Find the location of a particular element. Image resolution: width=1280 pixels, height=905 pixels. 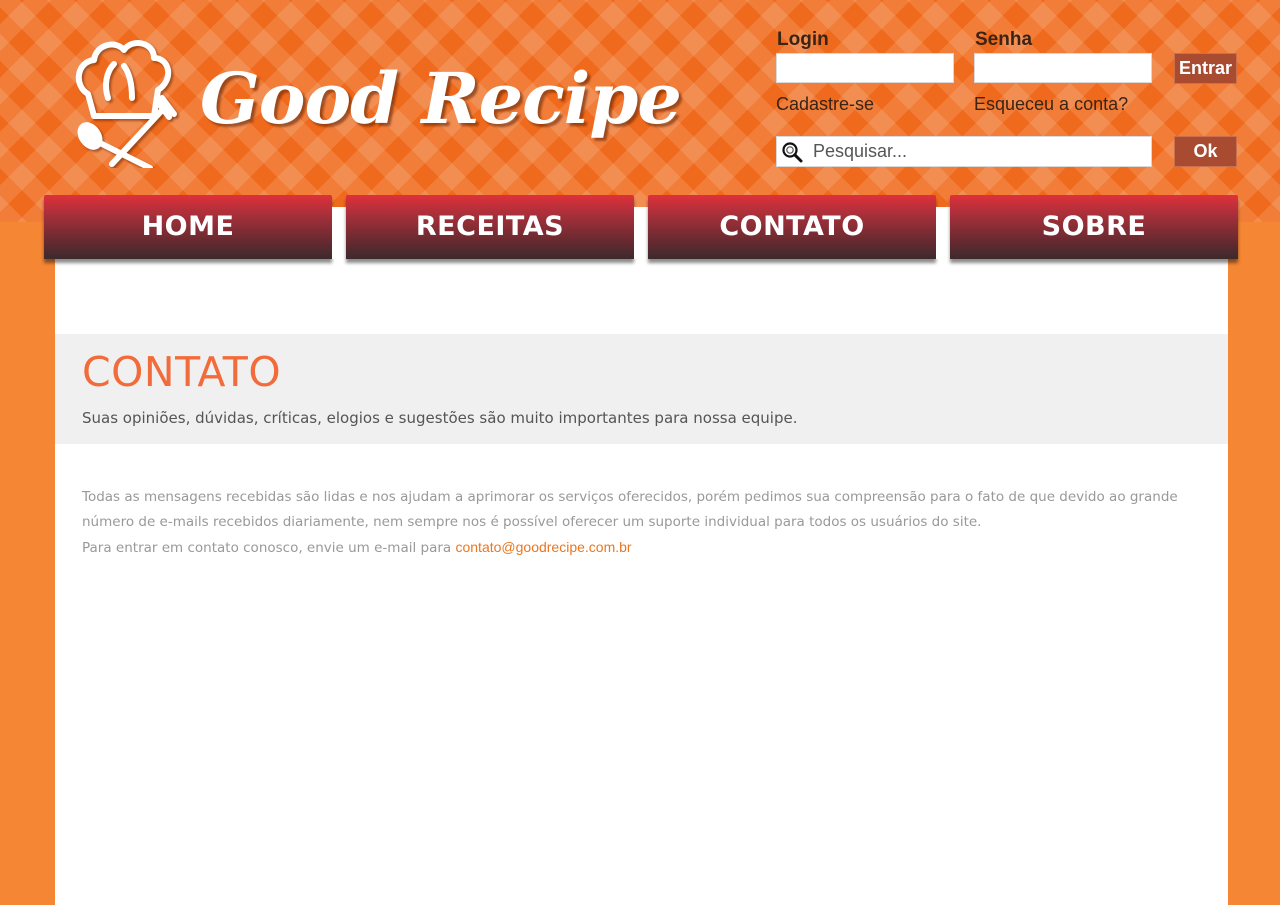

page-title: CONTATO is located at coordinates (182, 372).